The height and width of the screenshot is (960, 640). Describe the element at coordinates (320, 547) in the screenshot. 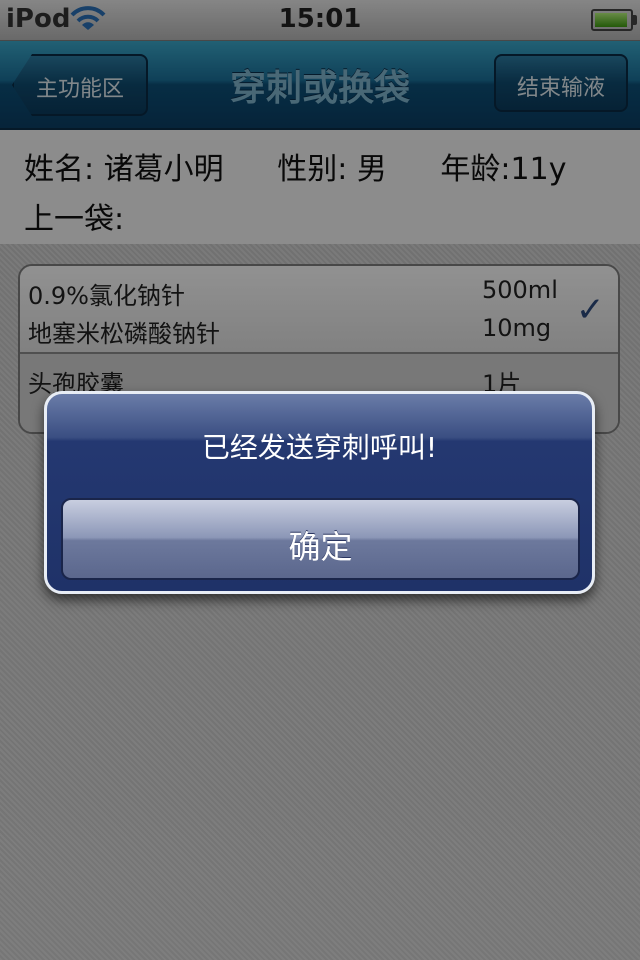

I see `confirm-button-label: 确定` at that location.